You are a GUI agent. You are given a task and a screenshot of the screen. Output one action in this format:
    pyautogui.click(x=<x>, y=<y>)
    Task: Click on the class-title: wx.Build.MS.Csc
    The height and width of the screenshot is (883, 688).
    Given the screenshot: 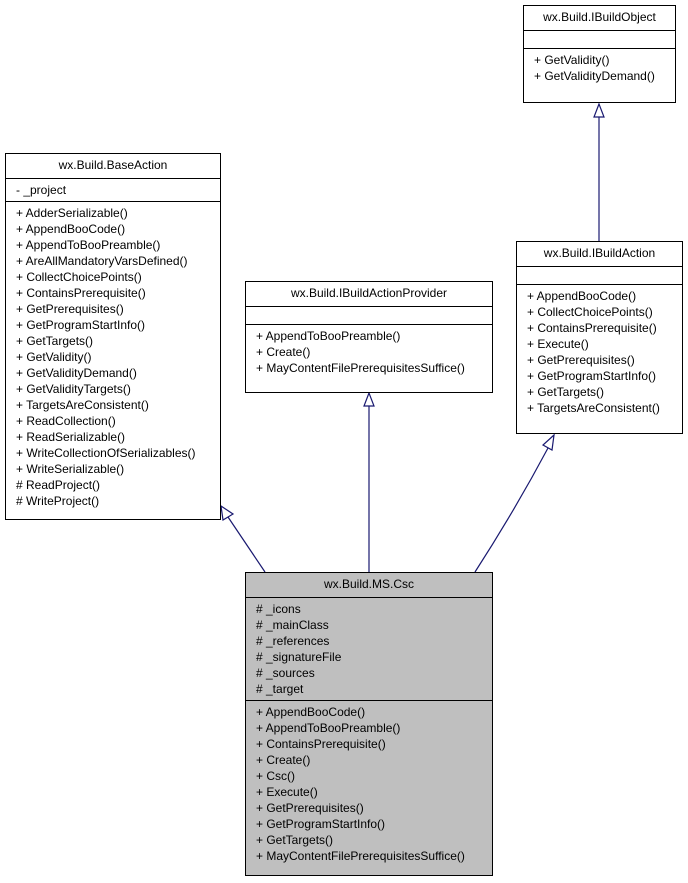 What is the action you would take?
    pyautogui.click(x=369, y=585)
    